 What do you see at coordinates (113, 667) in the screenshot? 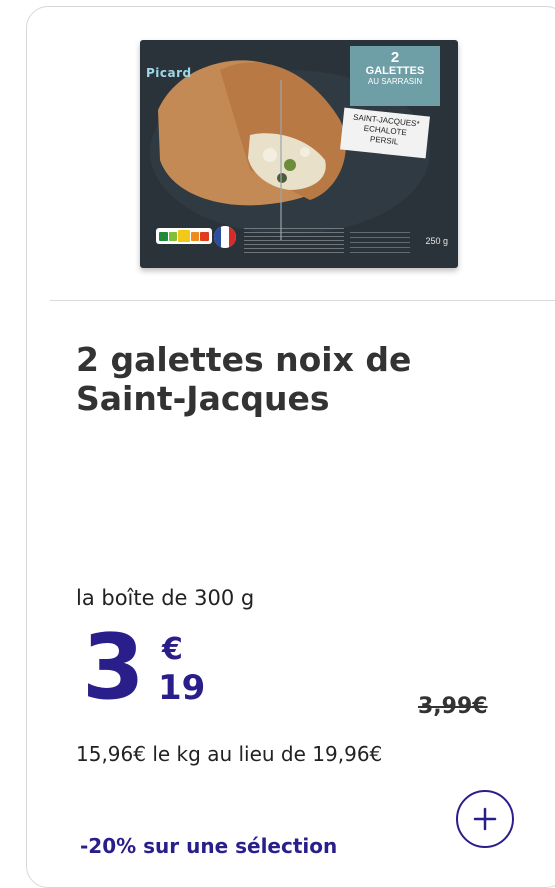
I see `price-integer: 3` at bounding box center [113, 667].